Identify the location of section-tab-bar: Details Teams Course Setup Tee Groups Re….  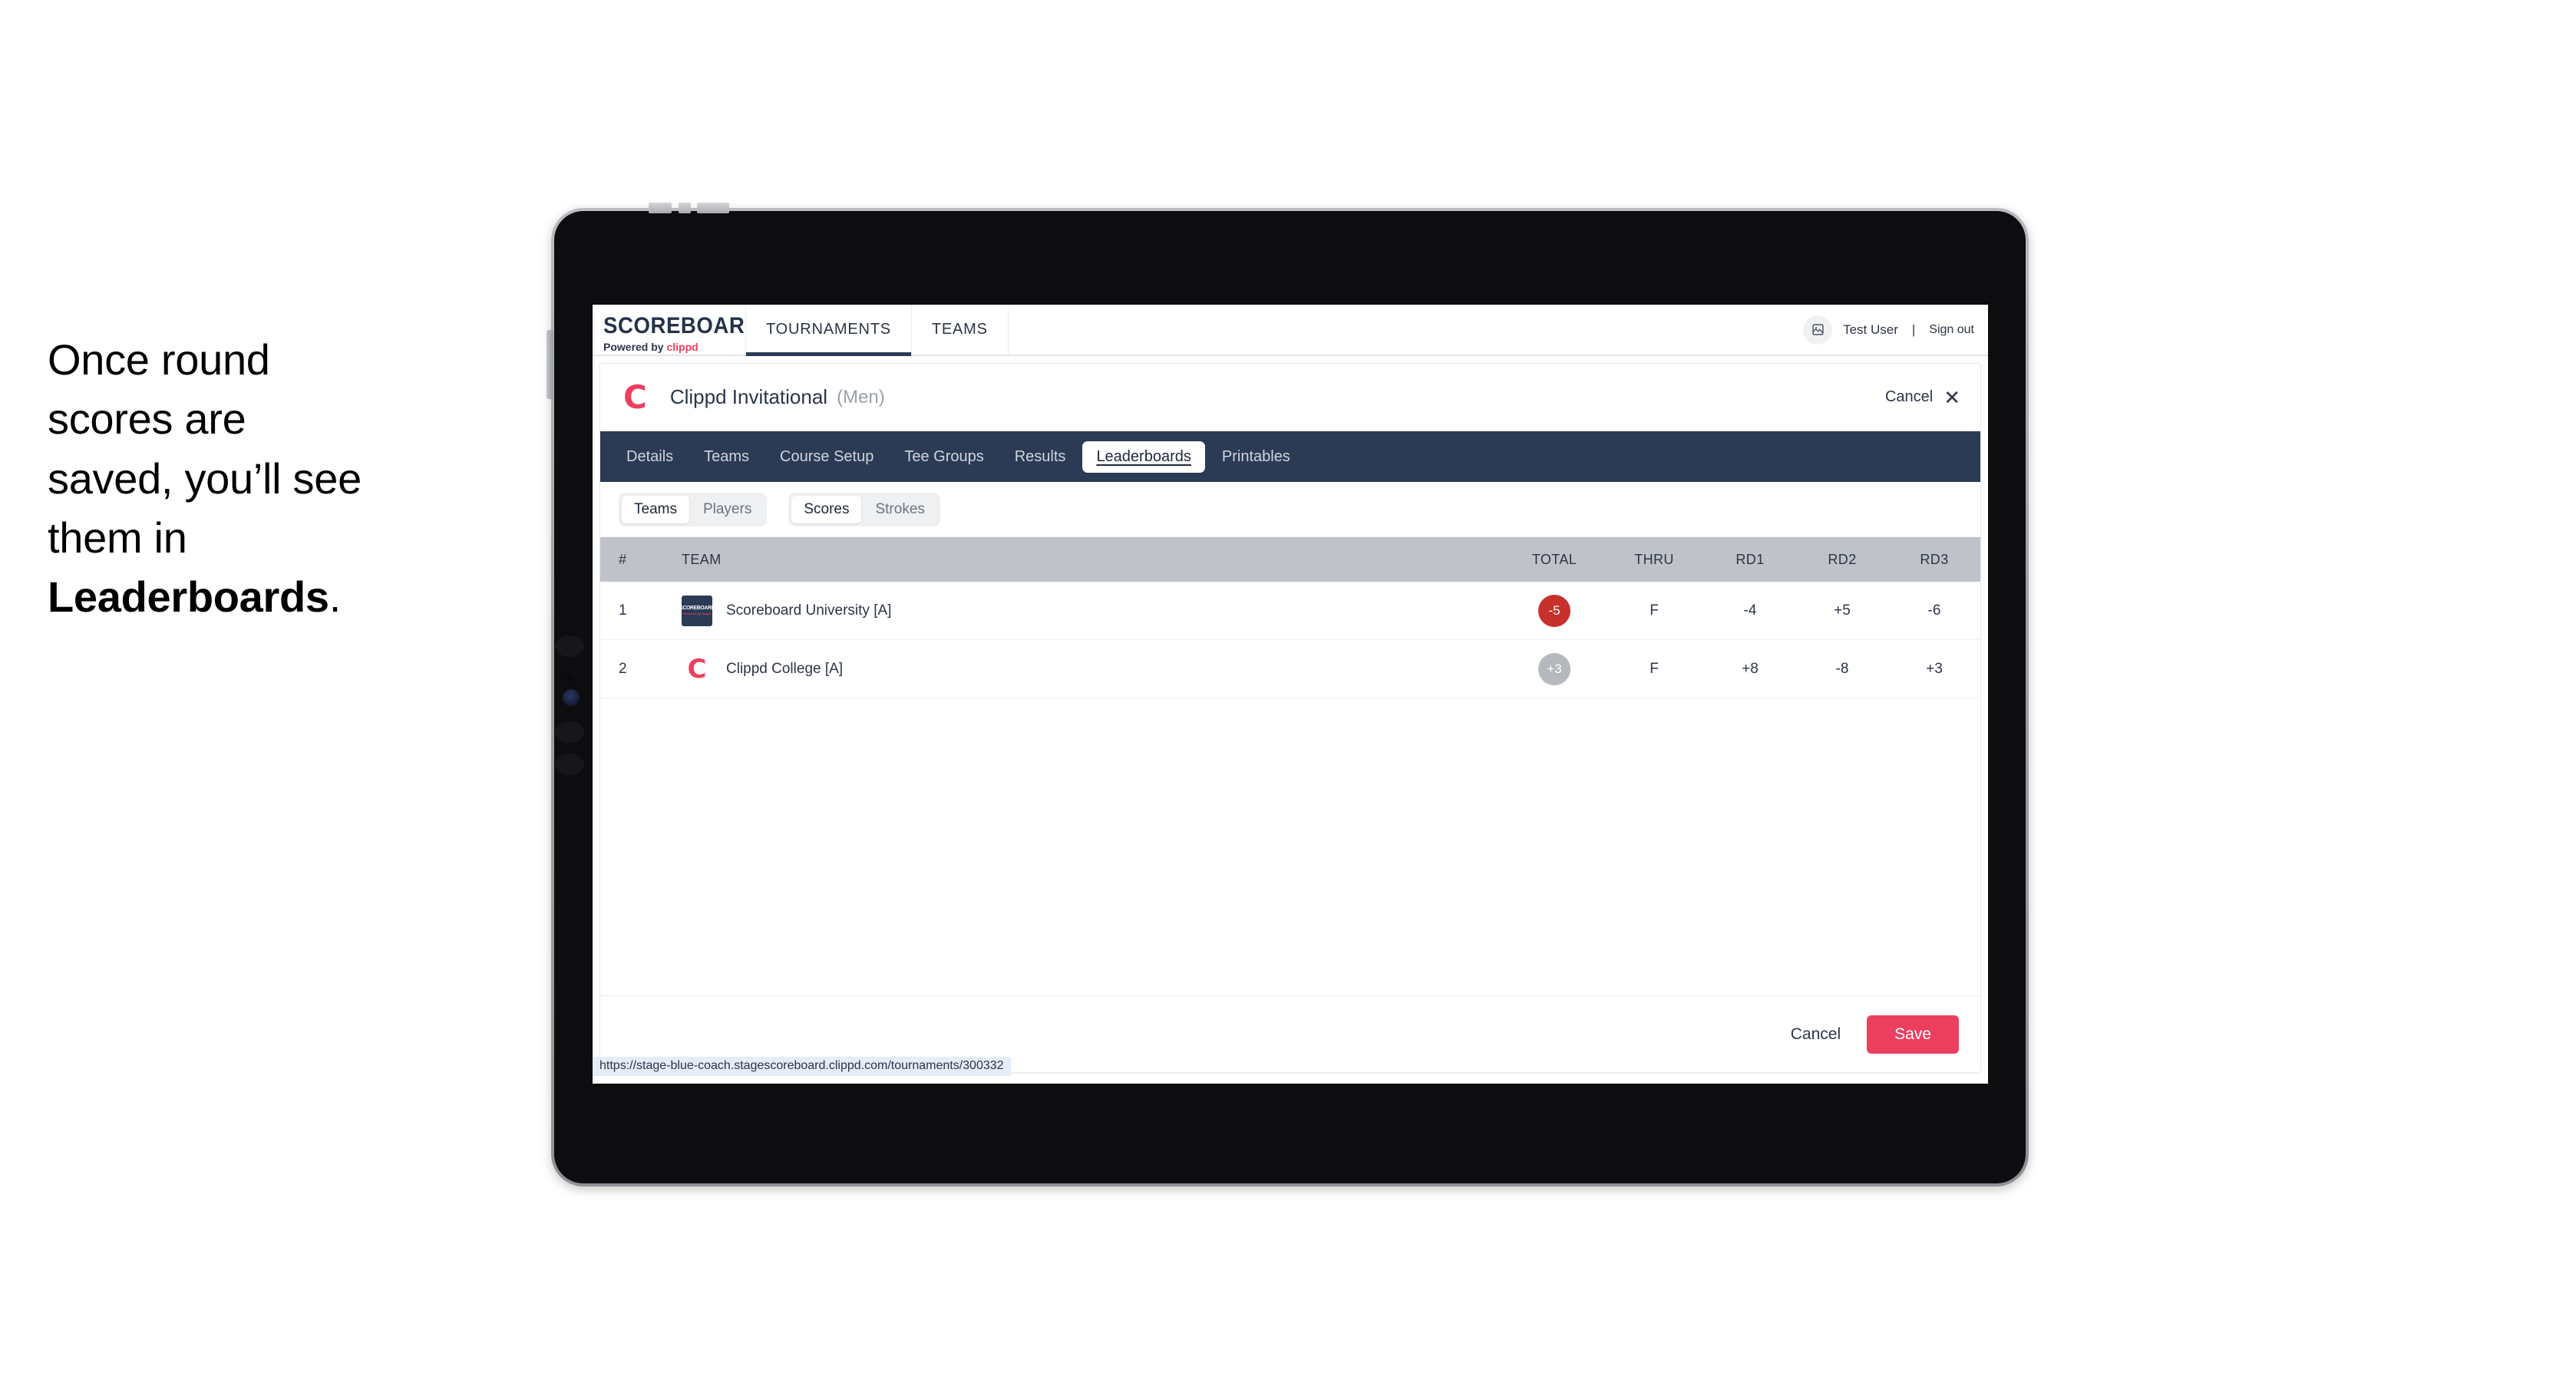
(1290, 456).